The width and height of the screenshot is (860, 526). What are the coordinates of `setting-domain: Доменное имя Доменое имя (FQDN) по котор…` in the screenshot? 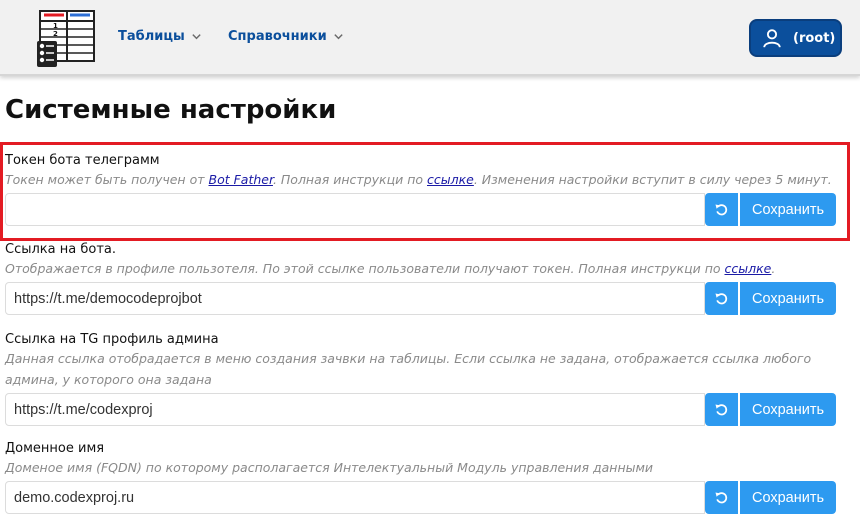 It's located at (421, 477).